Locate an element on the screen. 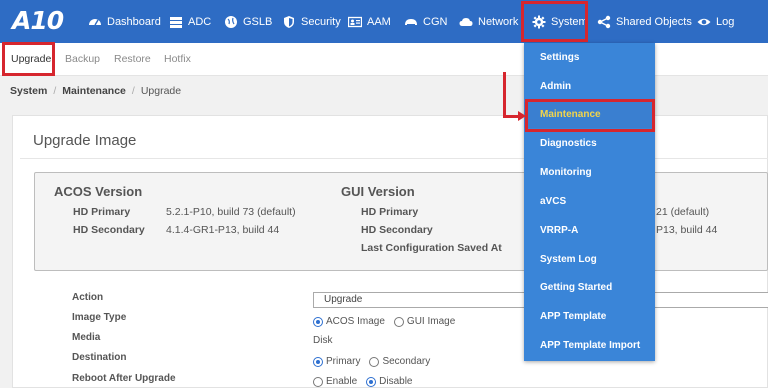 Image resolution: width=768 pixels, height=388 pixels. nav-log-label: Log is located at coordinates (725, 21).